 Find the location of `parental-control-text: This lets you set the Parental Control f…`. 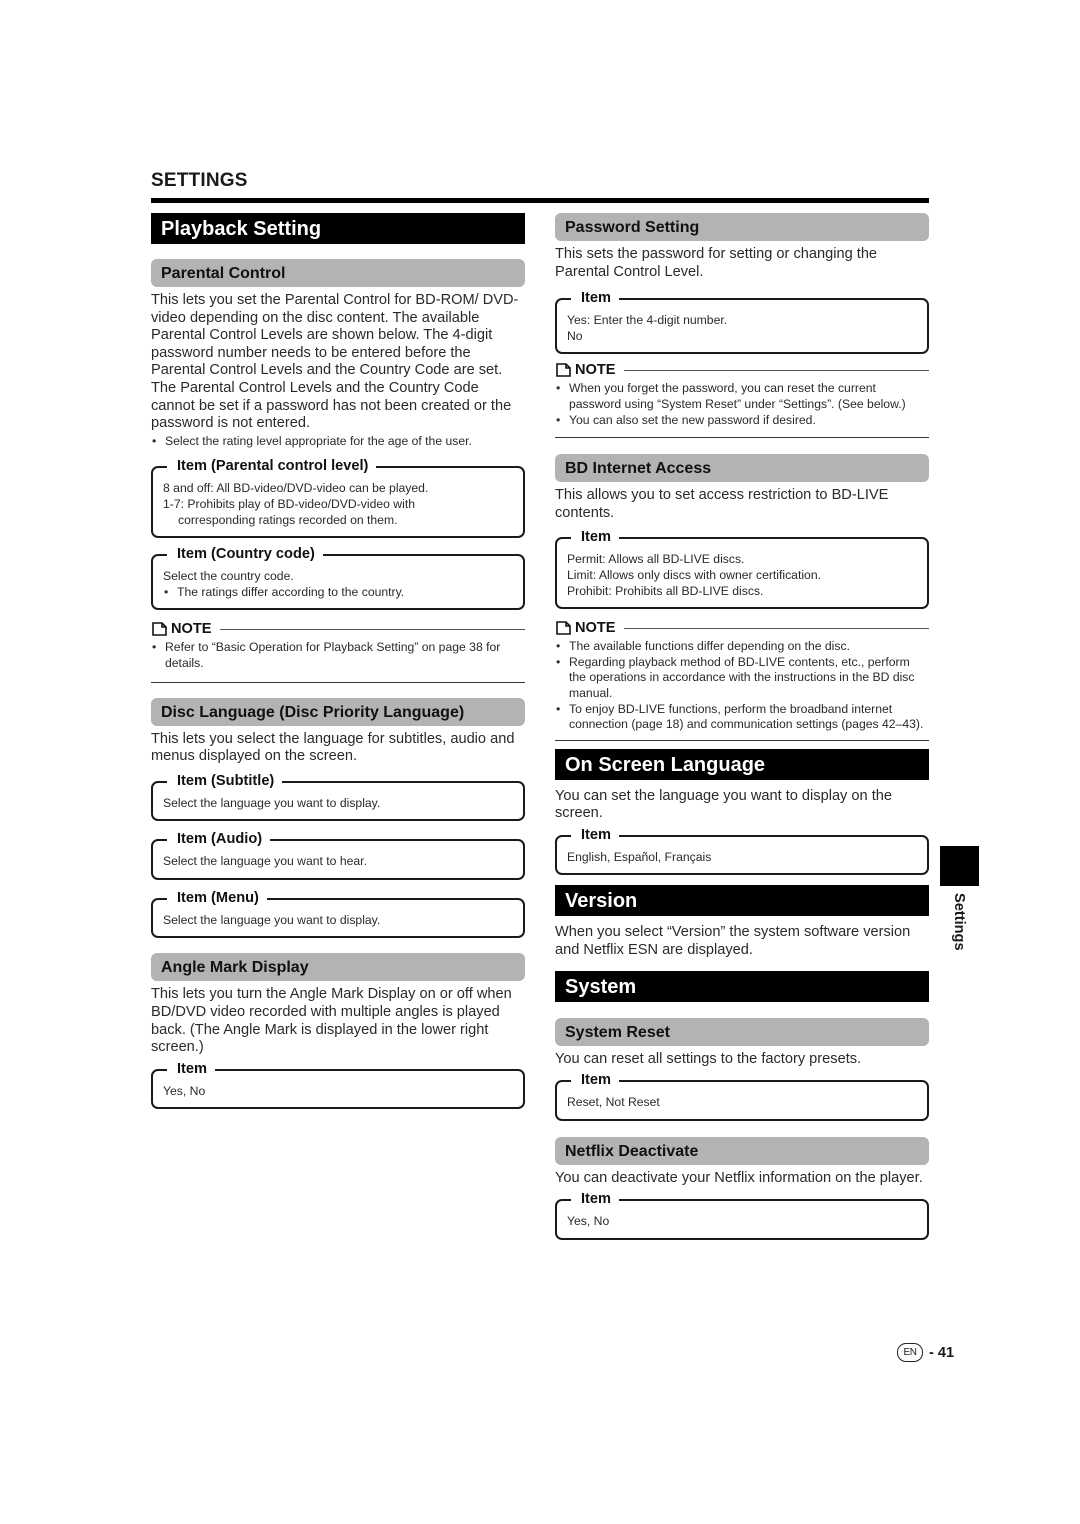

parental-control-text: This lets you set the Parental Control f… is located at coordinates (335, 362).